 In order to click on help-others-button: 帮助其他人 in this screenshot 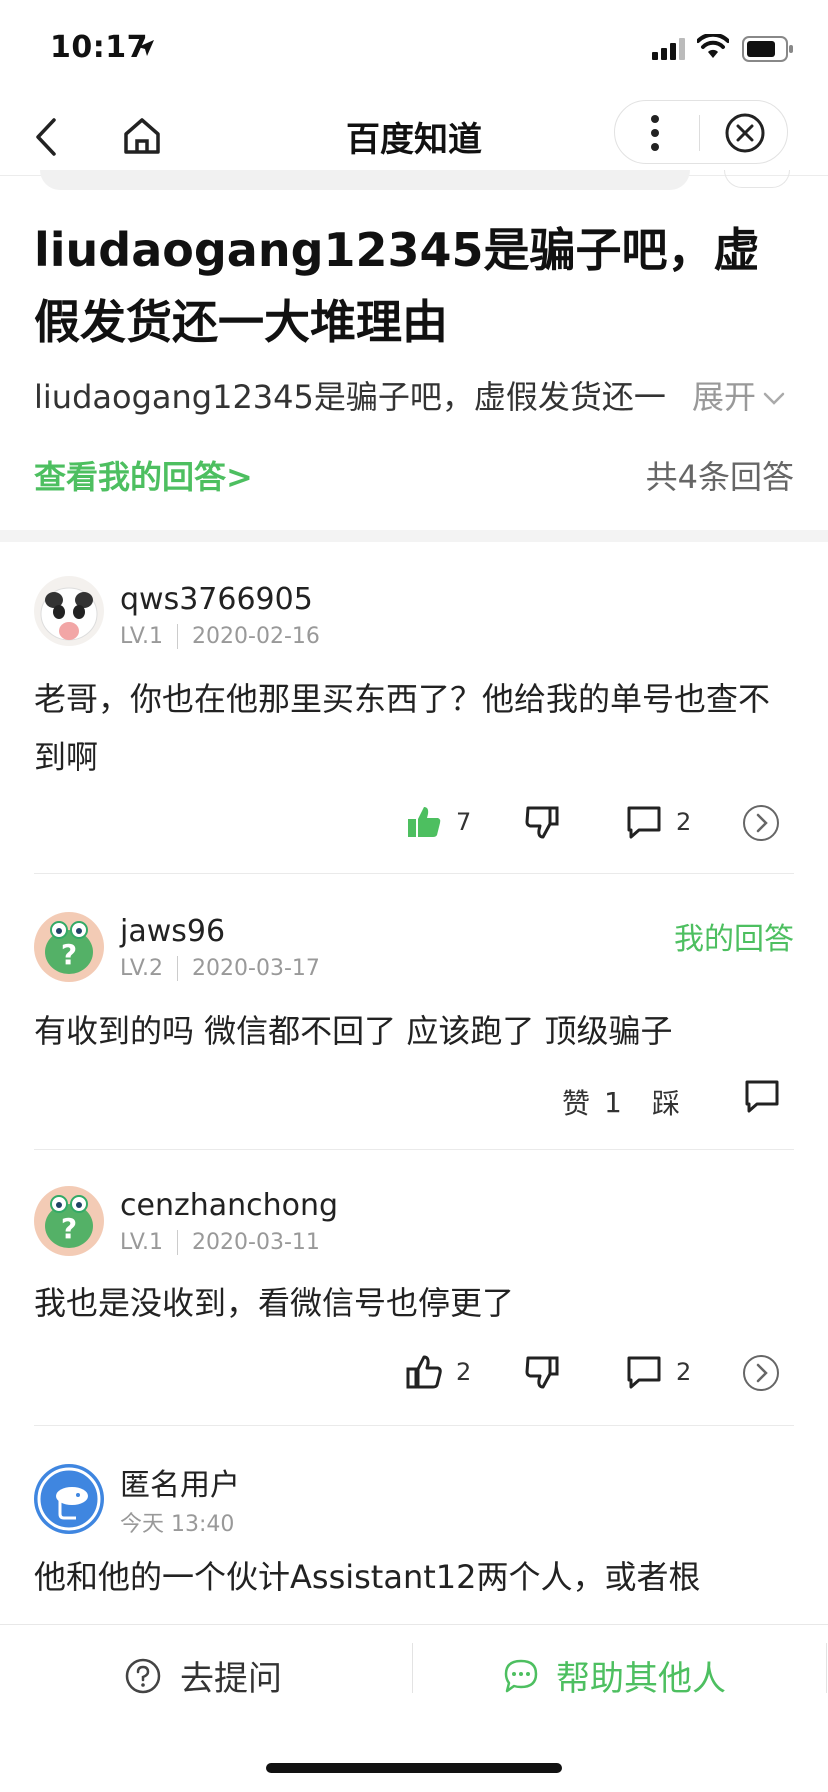, I will do `click(614, 1675)`.